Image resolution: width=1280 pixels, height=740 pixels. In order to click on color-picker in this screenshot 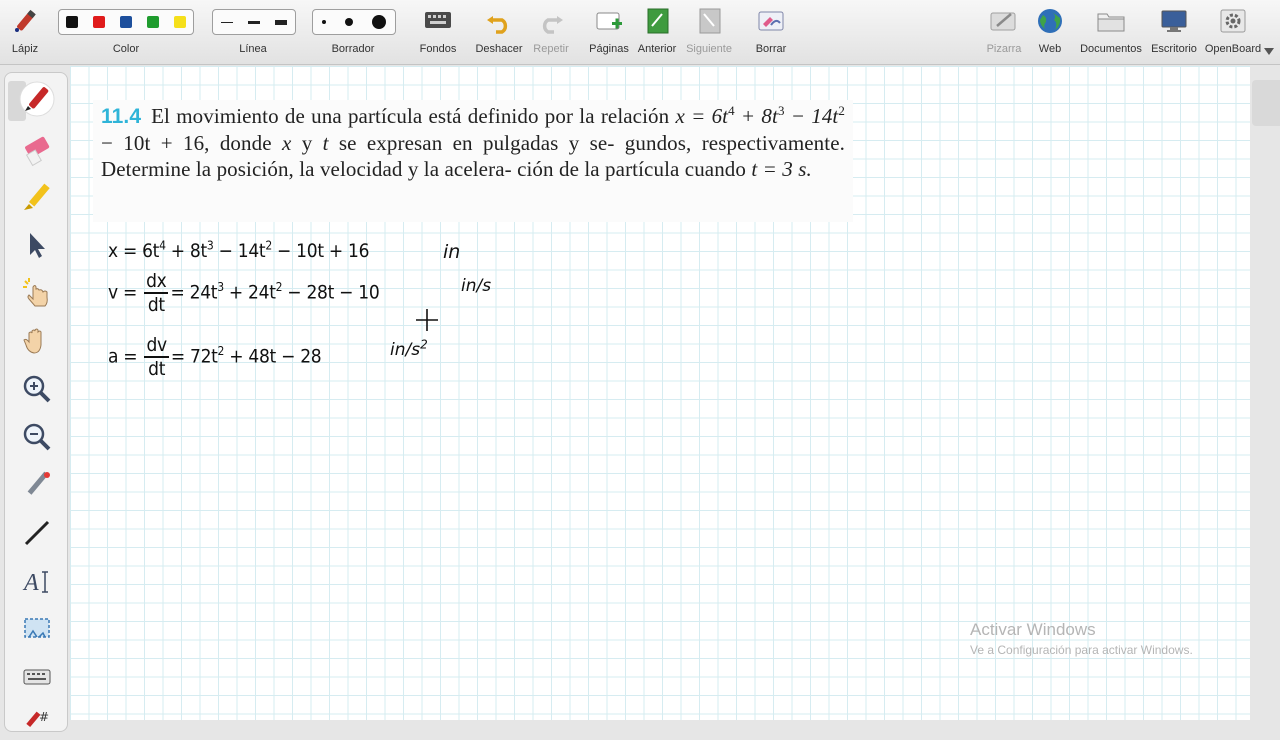, I will do `click(126, 22)`.